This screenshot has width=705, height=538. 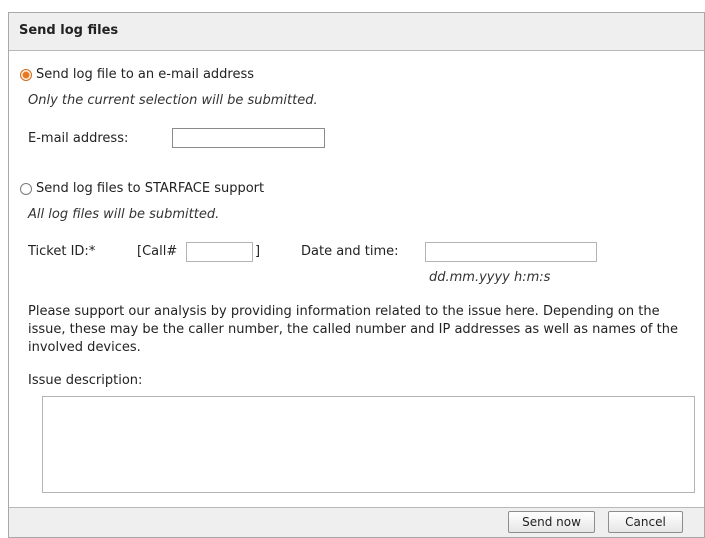 I want to click on datetime-input, so click(x=511, y=252).